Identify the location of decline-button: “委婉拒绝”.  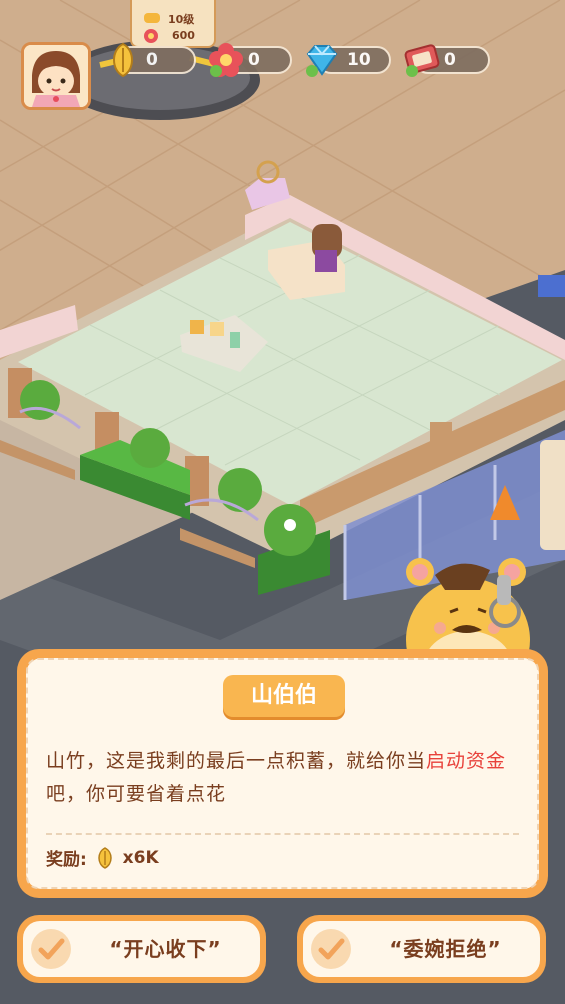
(421, 949).